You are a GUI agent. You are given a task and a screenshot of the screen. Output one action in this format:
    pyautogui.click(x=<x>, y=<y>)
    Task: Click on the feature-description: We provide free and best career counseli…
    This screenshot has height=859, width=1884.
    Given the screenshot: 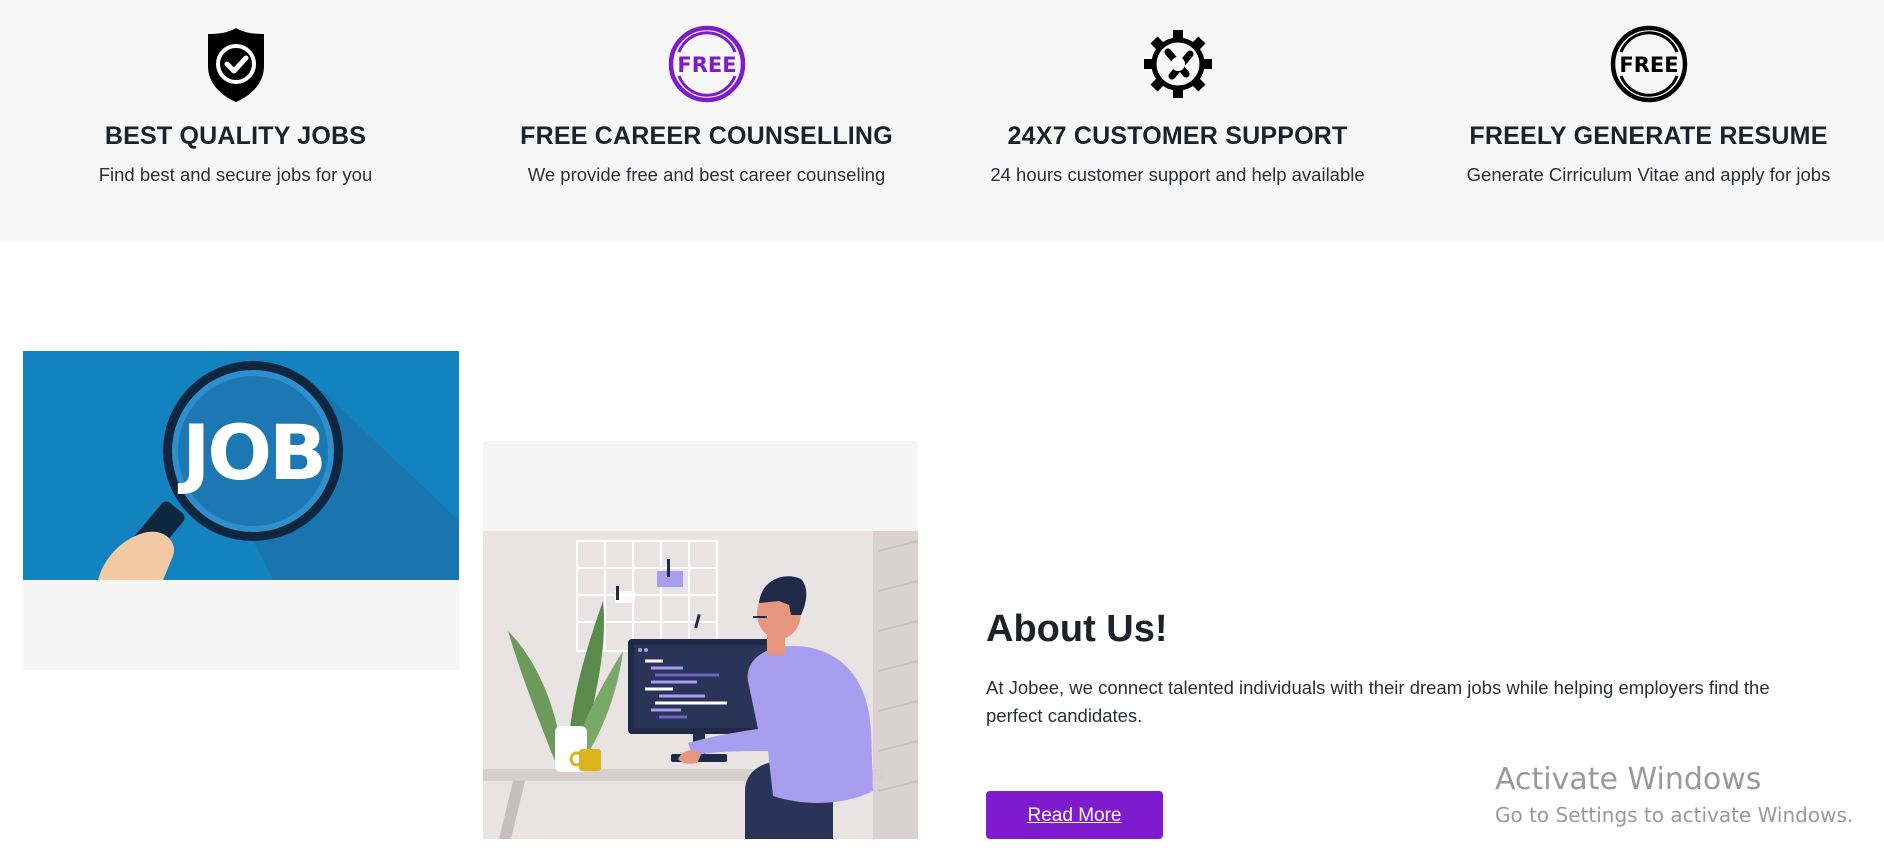 What is the action you would take?
    pyautogui.click(x=706, y=174)
    